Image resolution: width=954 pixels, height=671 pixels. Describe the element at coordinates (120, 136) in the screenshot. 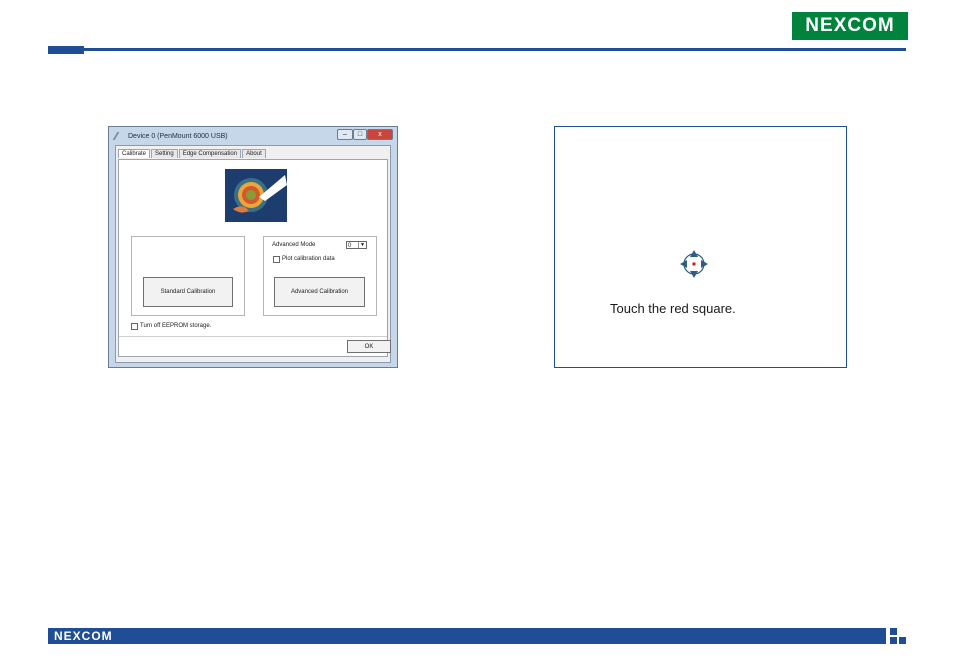

I see `pen-icon` at that location.